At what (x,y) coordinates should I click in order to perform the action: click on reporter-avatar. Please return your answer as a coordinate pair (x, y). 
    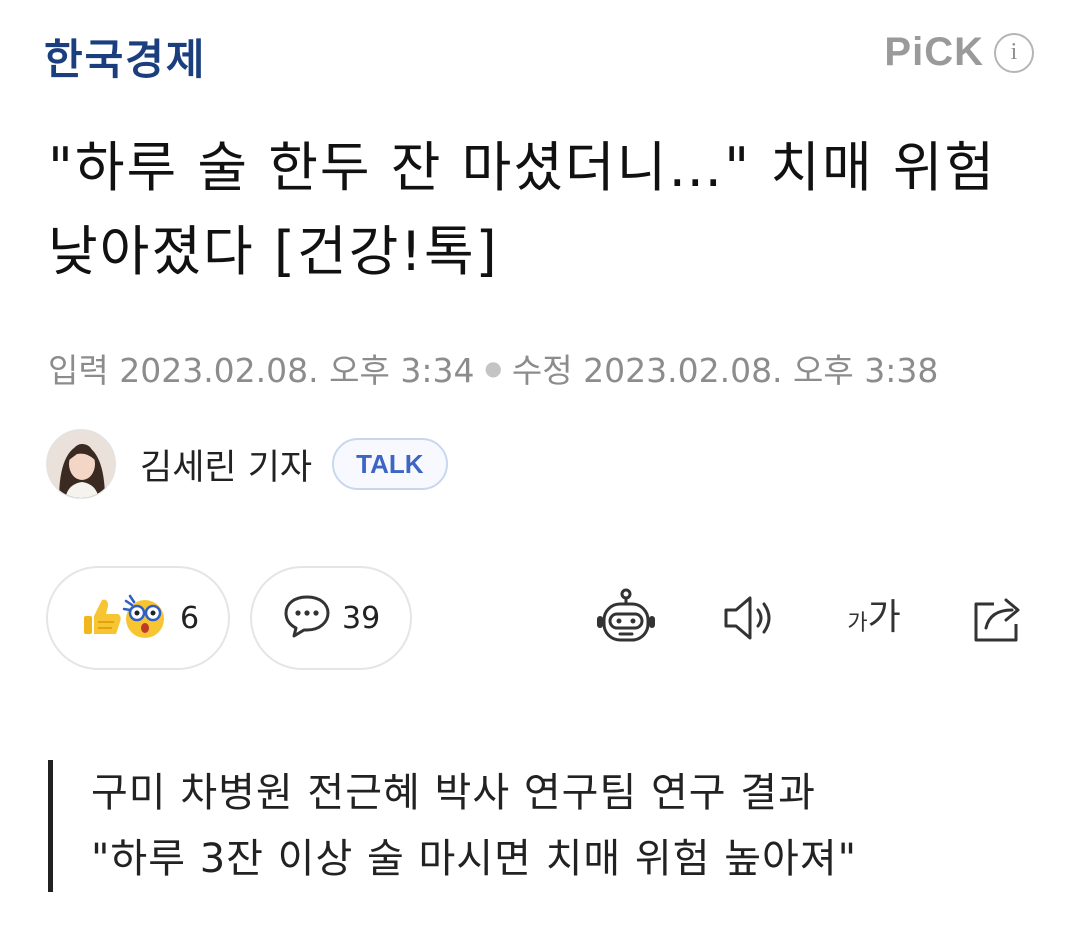
    Looking at the image, I should click on (81, 464).